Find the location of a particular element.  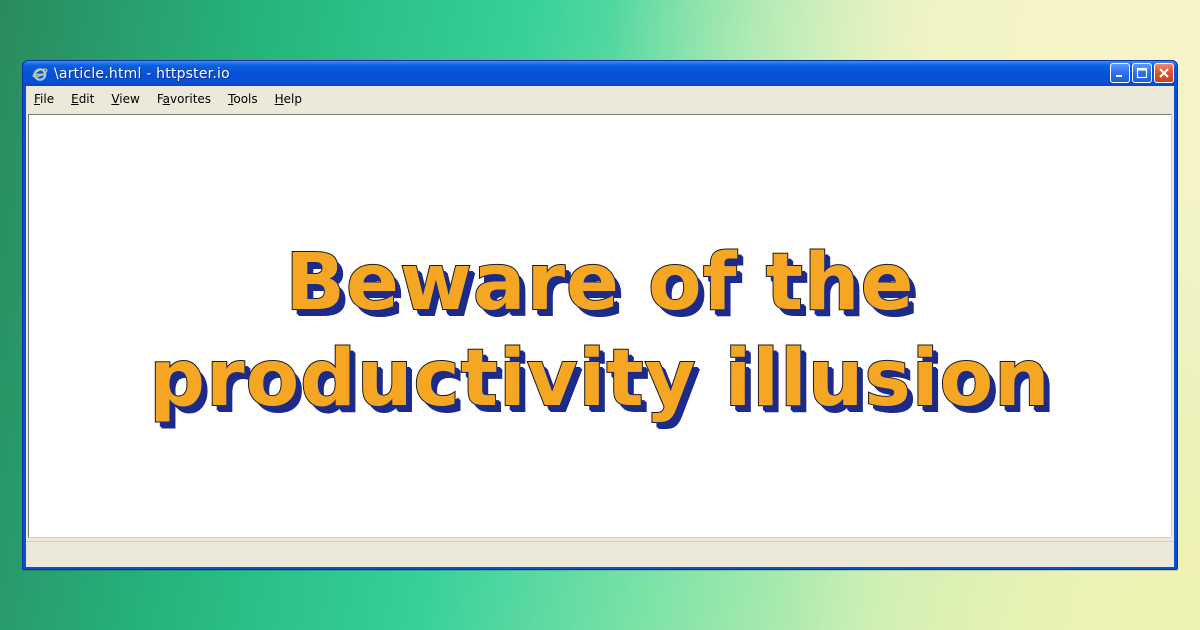

minimize-button is located at coordinates (1120, 73).